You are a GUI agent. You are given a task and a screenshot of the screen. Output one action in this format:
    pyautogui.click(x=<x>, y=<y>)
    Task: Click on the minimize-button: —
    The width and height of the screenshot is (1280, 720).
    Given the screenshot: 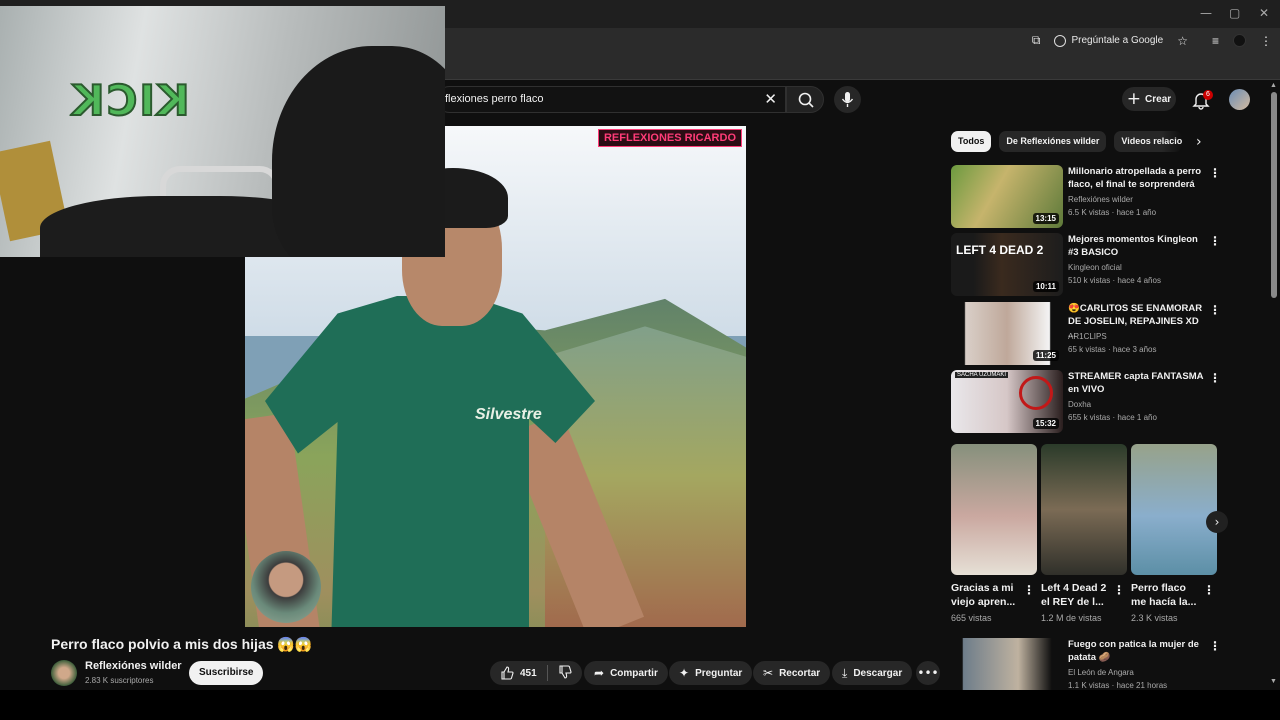 What is the action you would take?
    pyautogui.click(x=1206, y=13)
    